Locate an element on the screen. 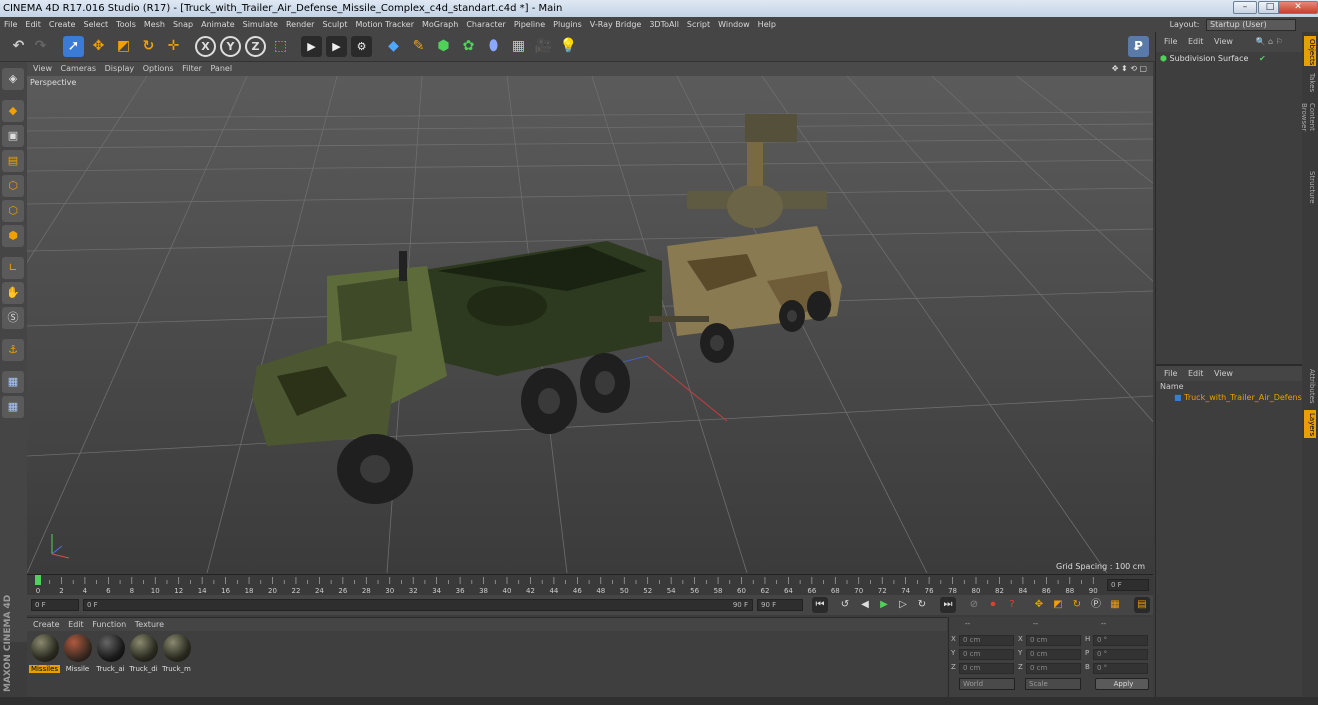  layout-dropdown: Startup (User) is located at coordinates (1251, 24).